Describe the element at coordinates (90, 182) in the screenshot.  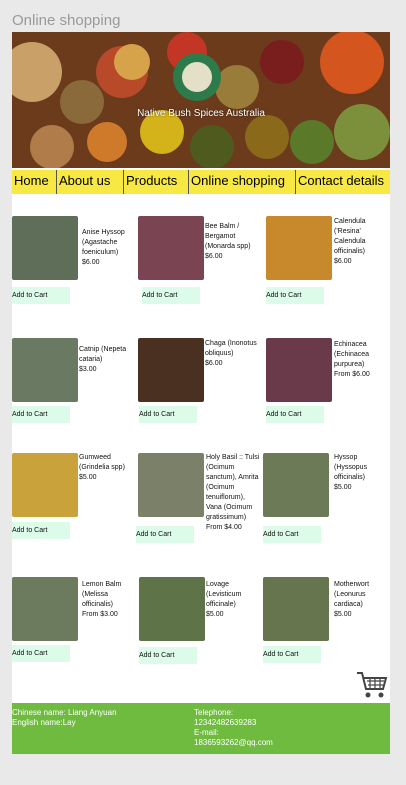
I see `nav-about-us: About us` at that location.